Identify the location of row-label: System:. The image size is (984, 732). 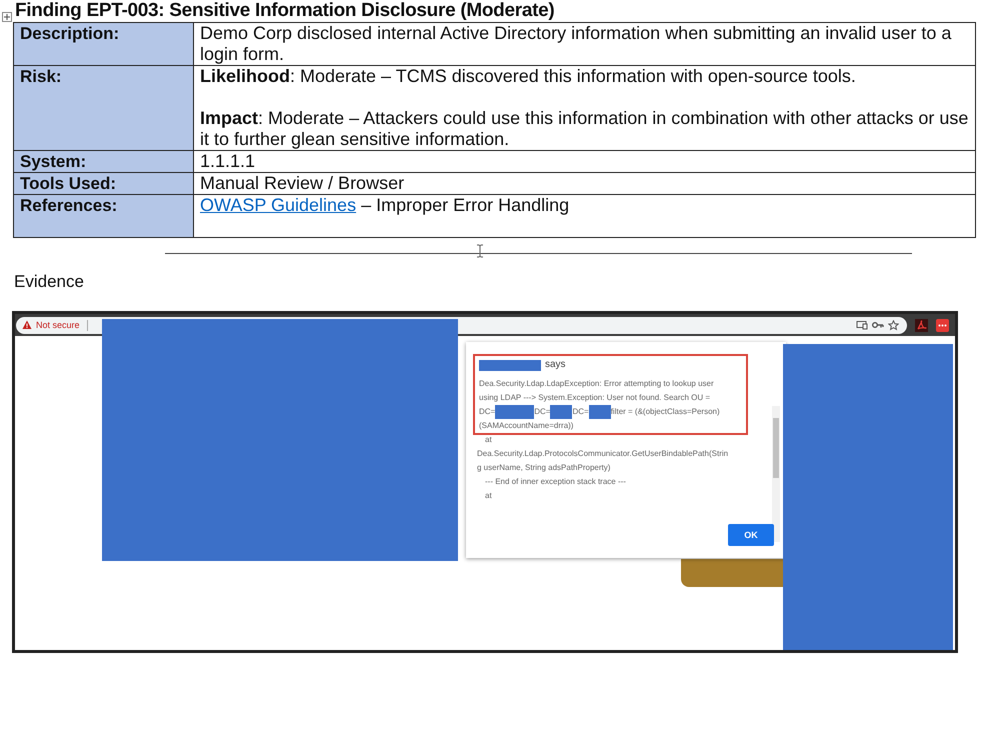
(104, 161).